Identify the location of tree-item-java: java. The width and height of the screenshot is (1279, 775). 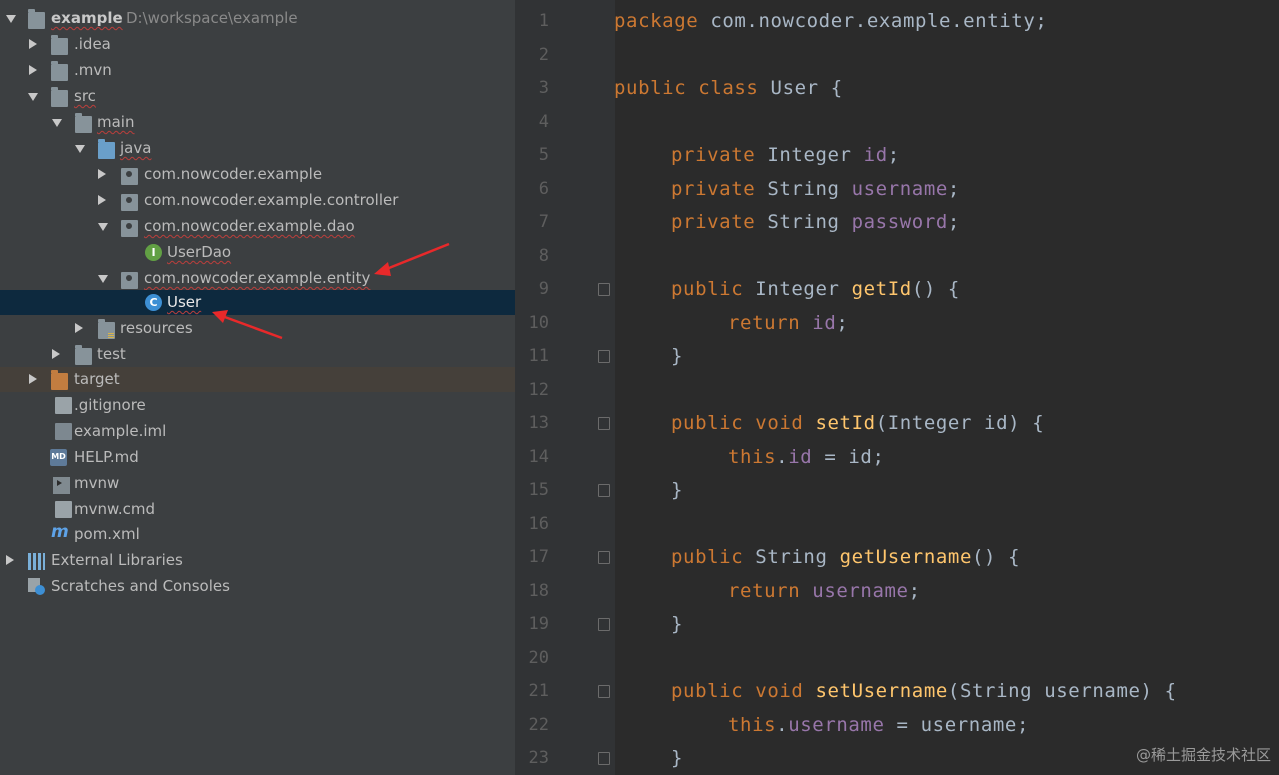
(257, 148).